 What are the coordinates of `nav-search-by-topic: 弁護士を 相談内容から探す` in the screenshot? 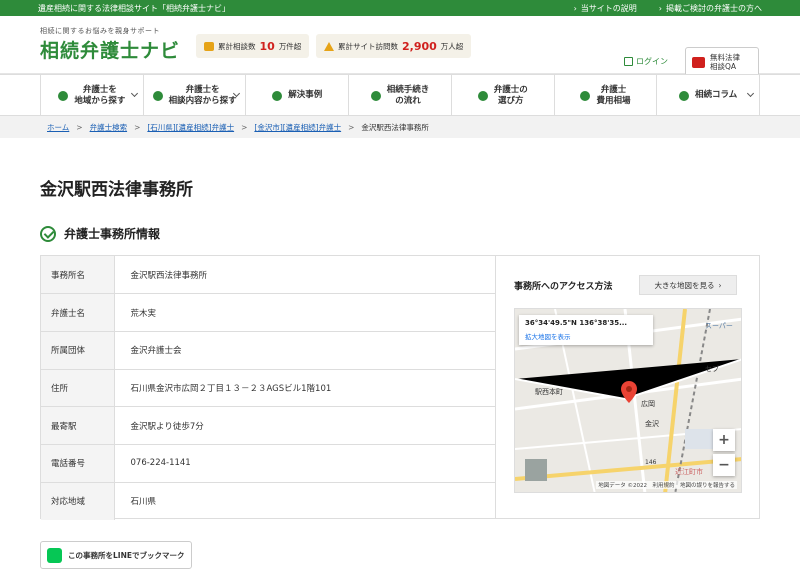 It's located at (194, 95).